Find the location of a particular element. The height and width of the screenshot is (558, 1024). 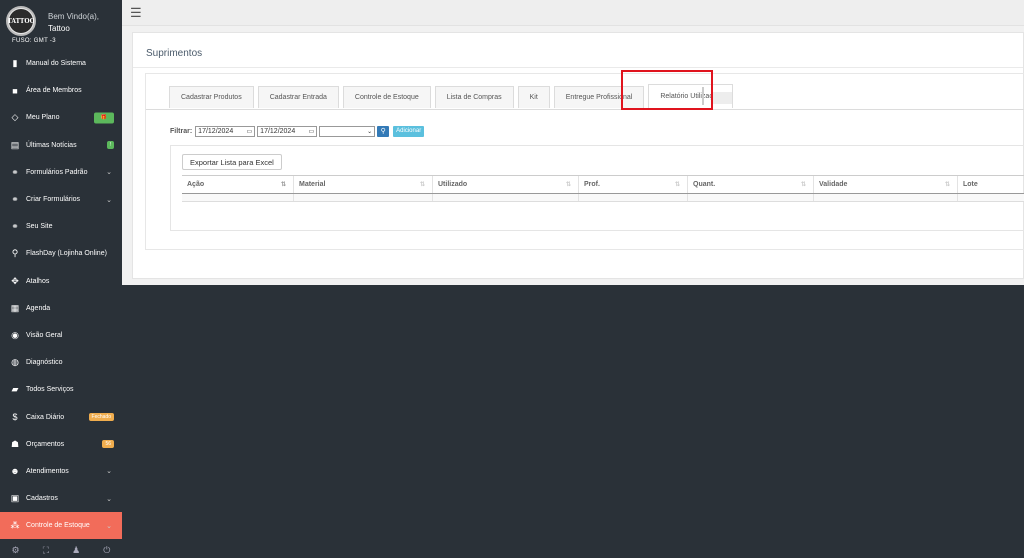

sidebar-item-orcamentos: ☗ Orçamentos 56 is located at coordinates (61, 444).